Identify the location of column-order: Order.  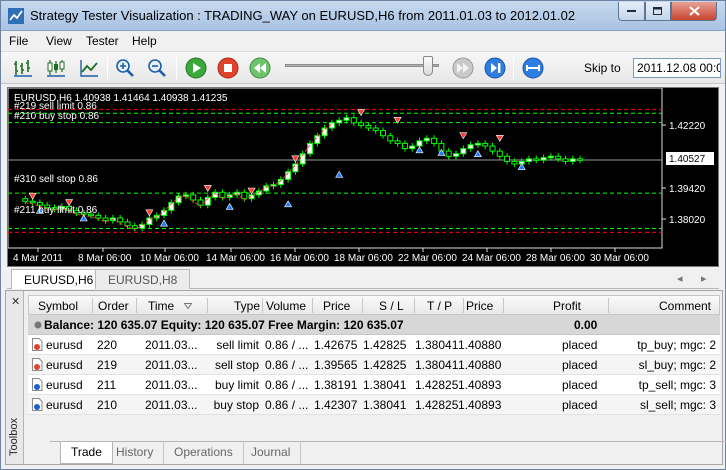
(113, 306).